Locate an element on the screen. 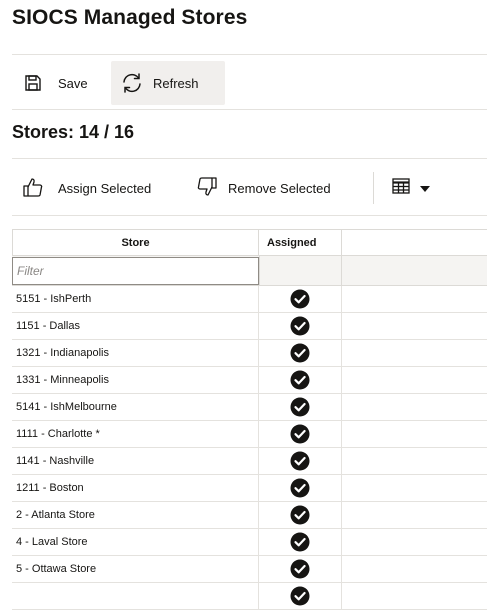 Image resolution: width=487 pixels, height=610 pixels. subtitle-divider is located at coordinates (249, 158).